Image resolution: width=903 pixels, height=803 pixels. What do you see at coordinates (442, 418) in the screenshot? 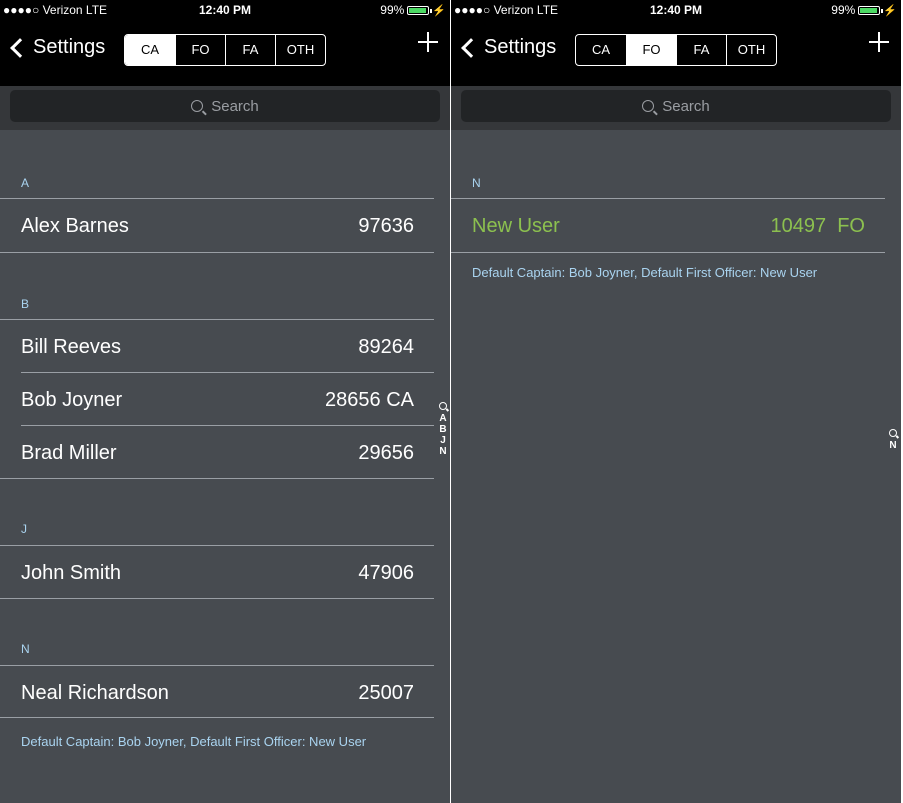
I see `index-a: A` at bounding box center [442, 418].